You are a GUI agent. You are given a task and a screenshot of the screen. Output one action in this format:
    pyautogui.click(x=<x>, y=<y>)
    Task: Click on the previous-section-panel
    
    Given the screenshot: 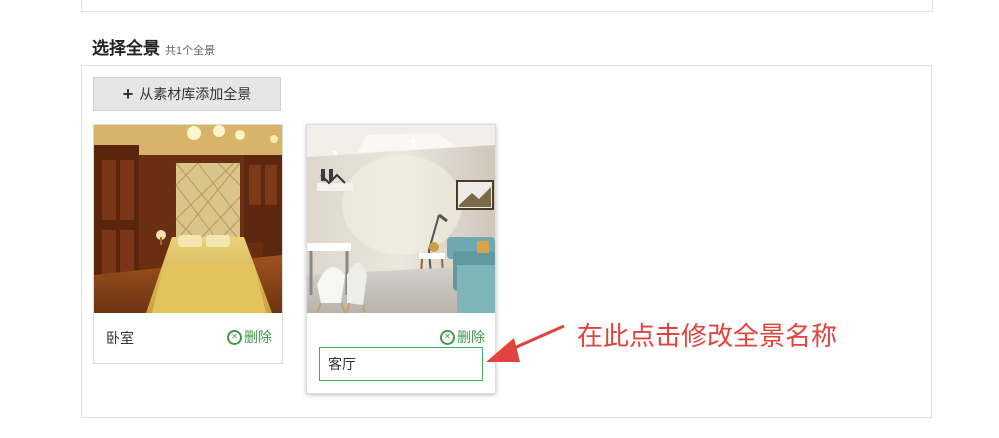 What is the action you would take?
    pyautogui.click(x=507, y=6)
    